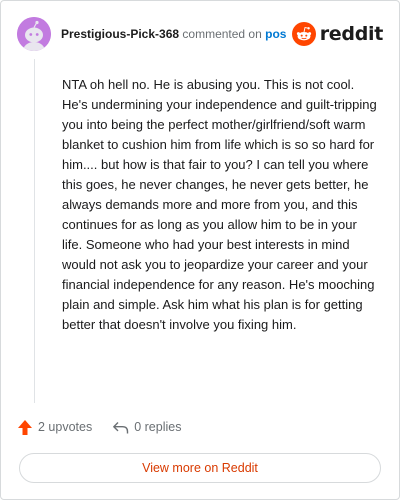 The height and width of the screenshot is (500, 400). I want to click on view-more-button: View more on Reddit, so click(200, 468).